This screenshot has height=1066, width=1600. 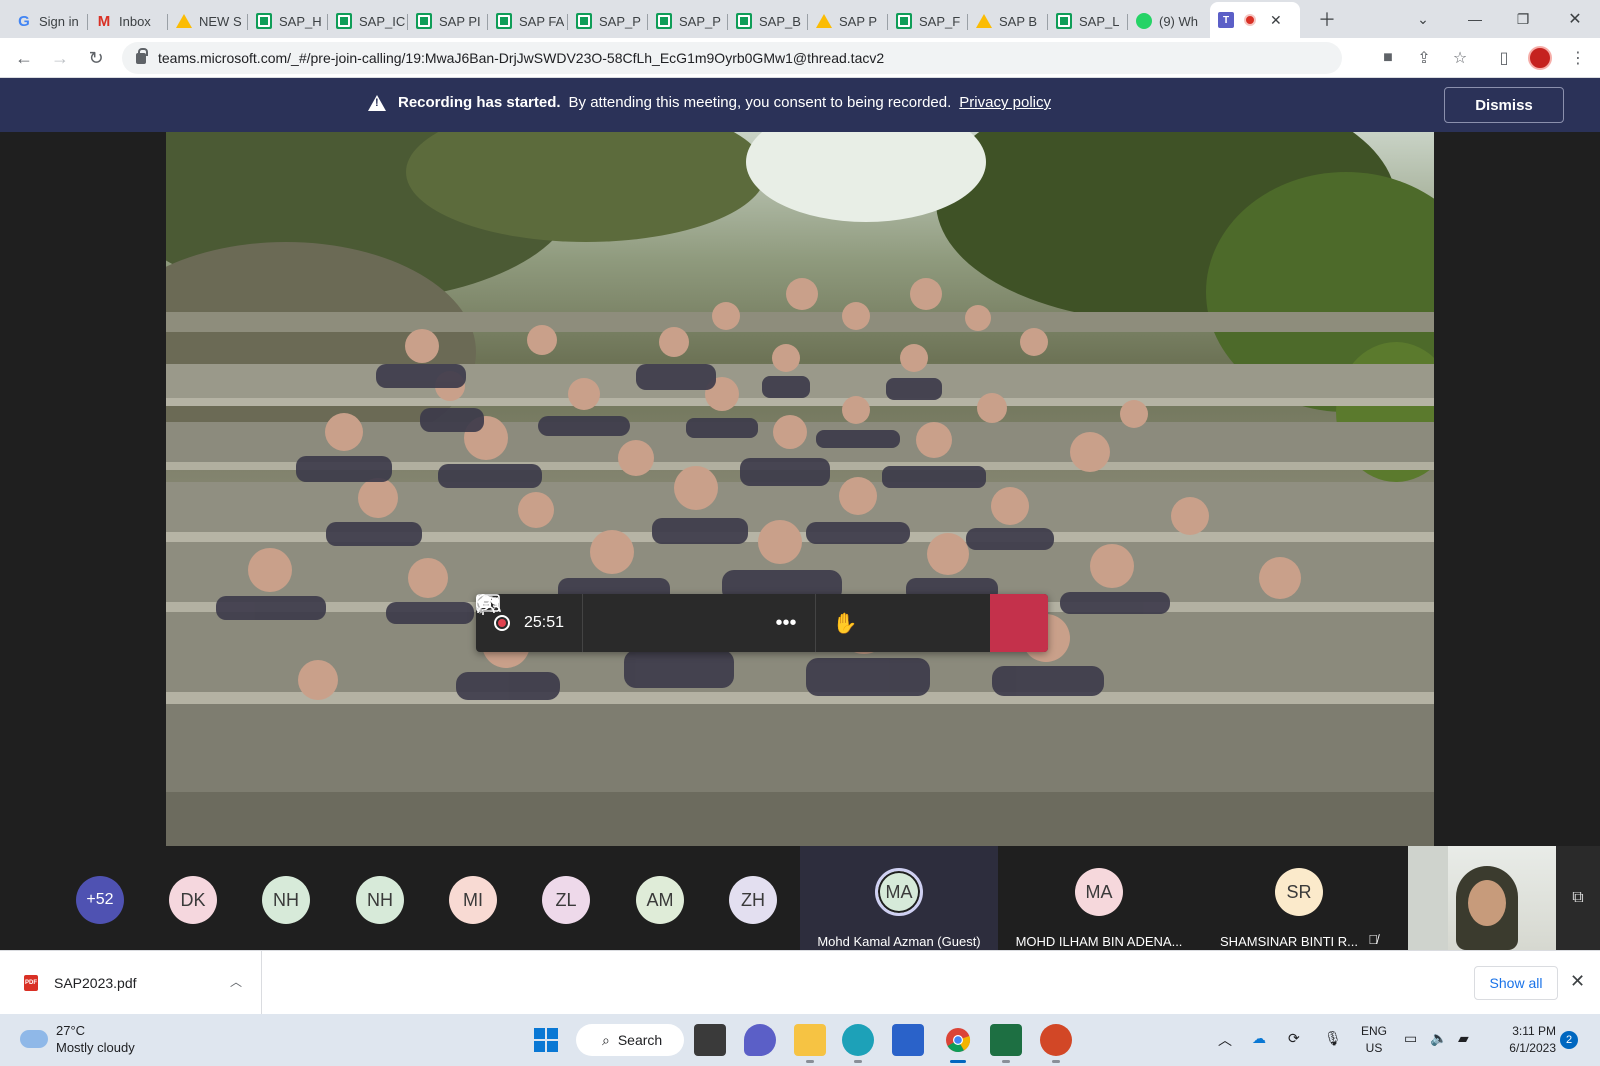 What do you see at coordinates (786, 623) in the screenshot?
I see `more-options-button: •••` at bounding box center [786, 623].